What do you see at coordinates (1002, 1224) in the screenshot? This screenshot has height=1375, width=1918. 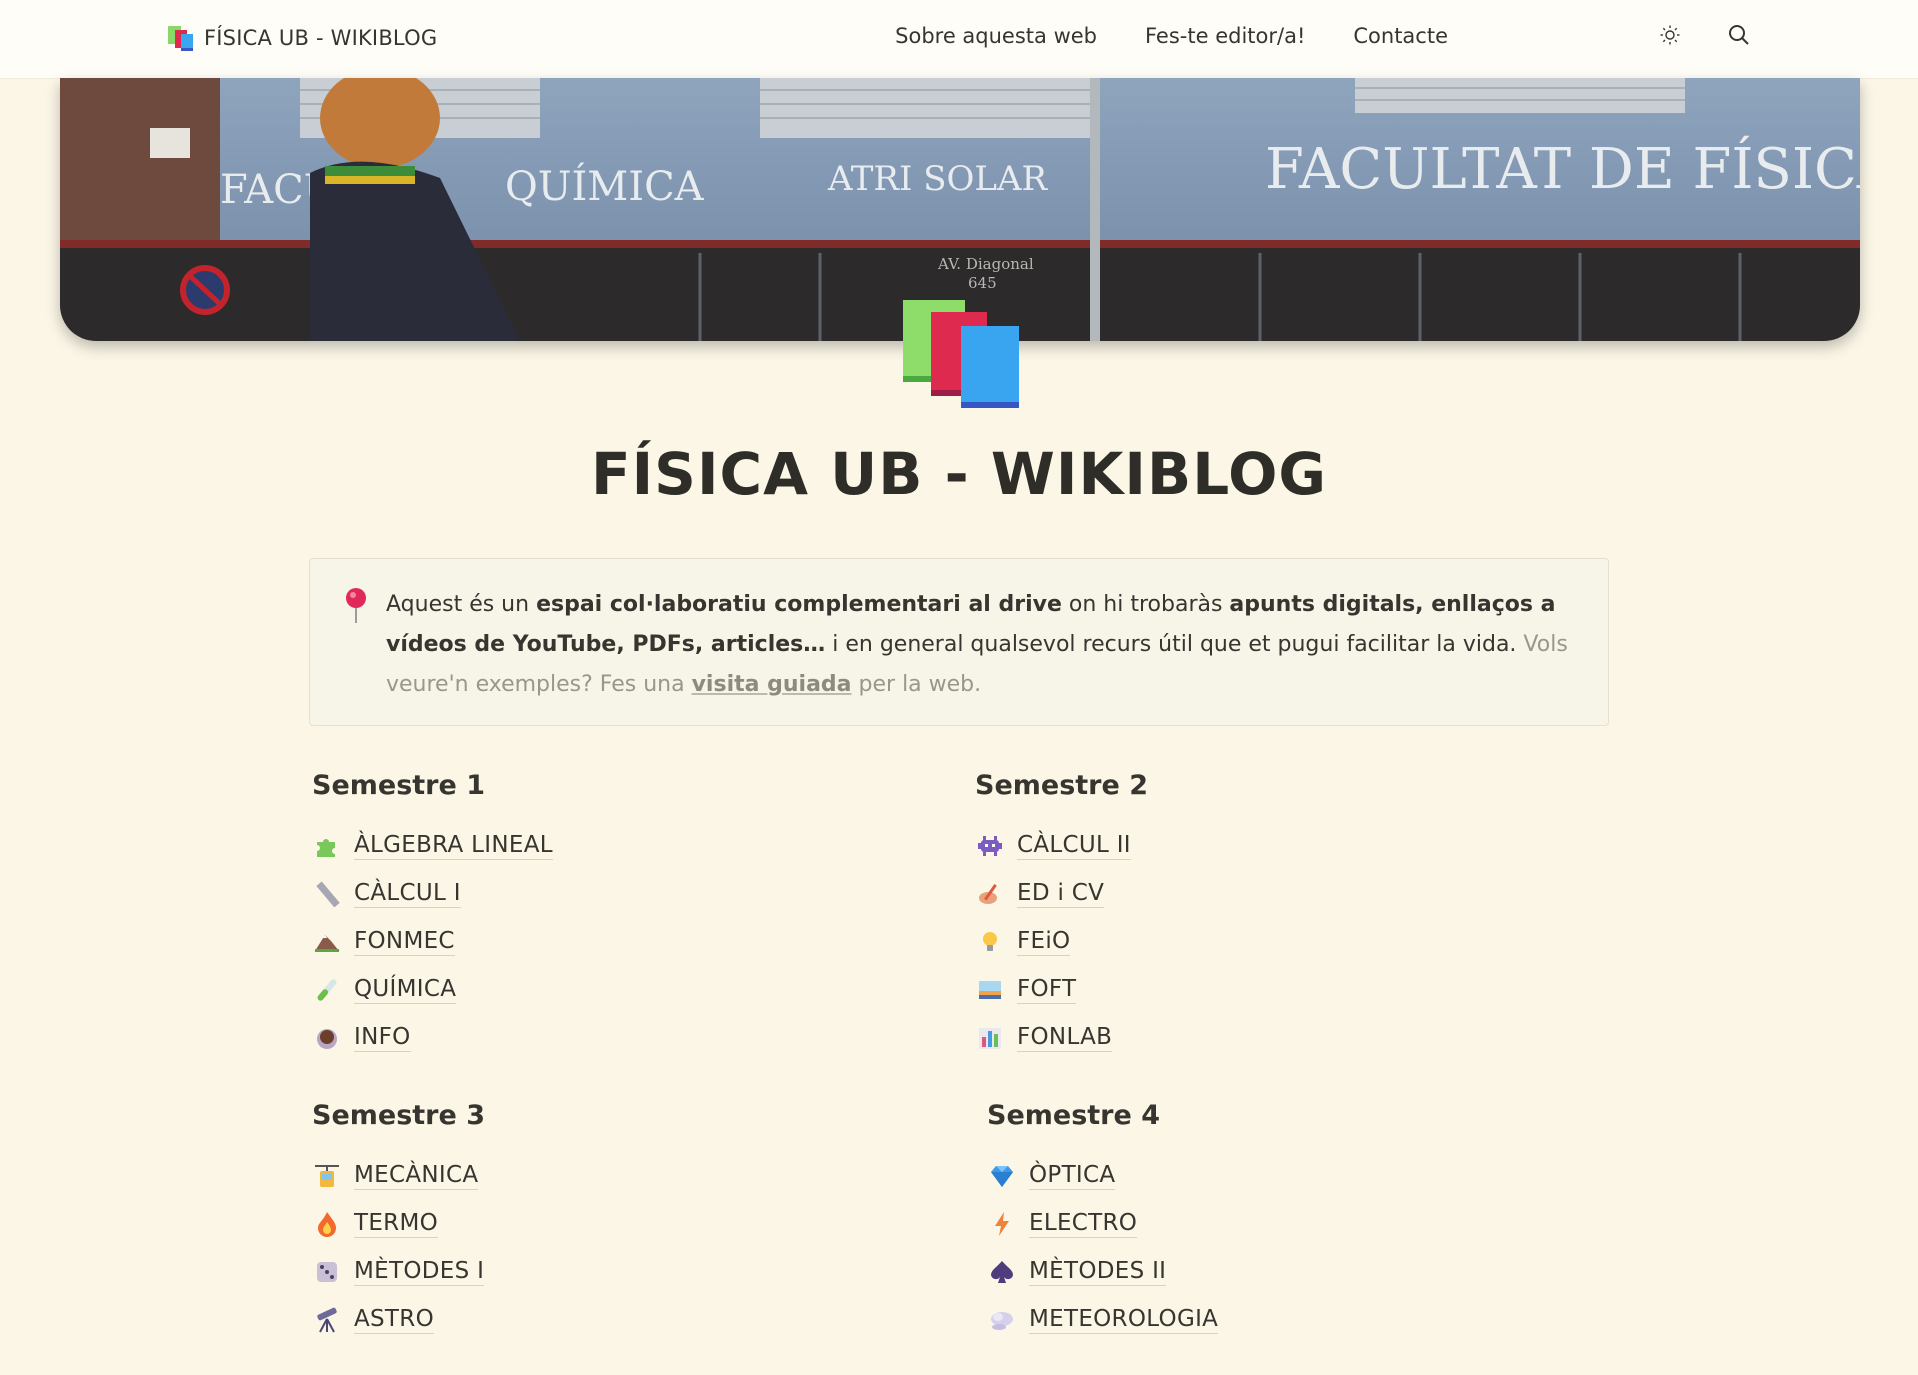 I see `lightning-icon` at bounding box center [1002, 1224].